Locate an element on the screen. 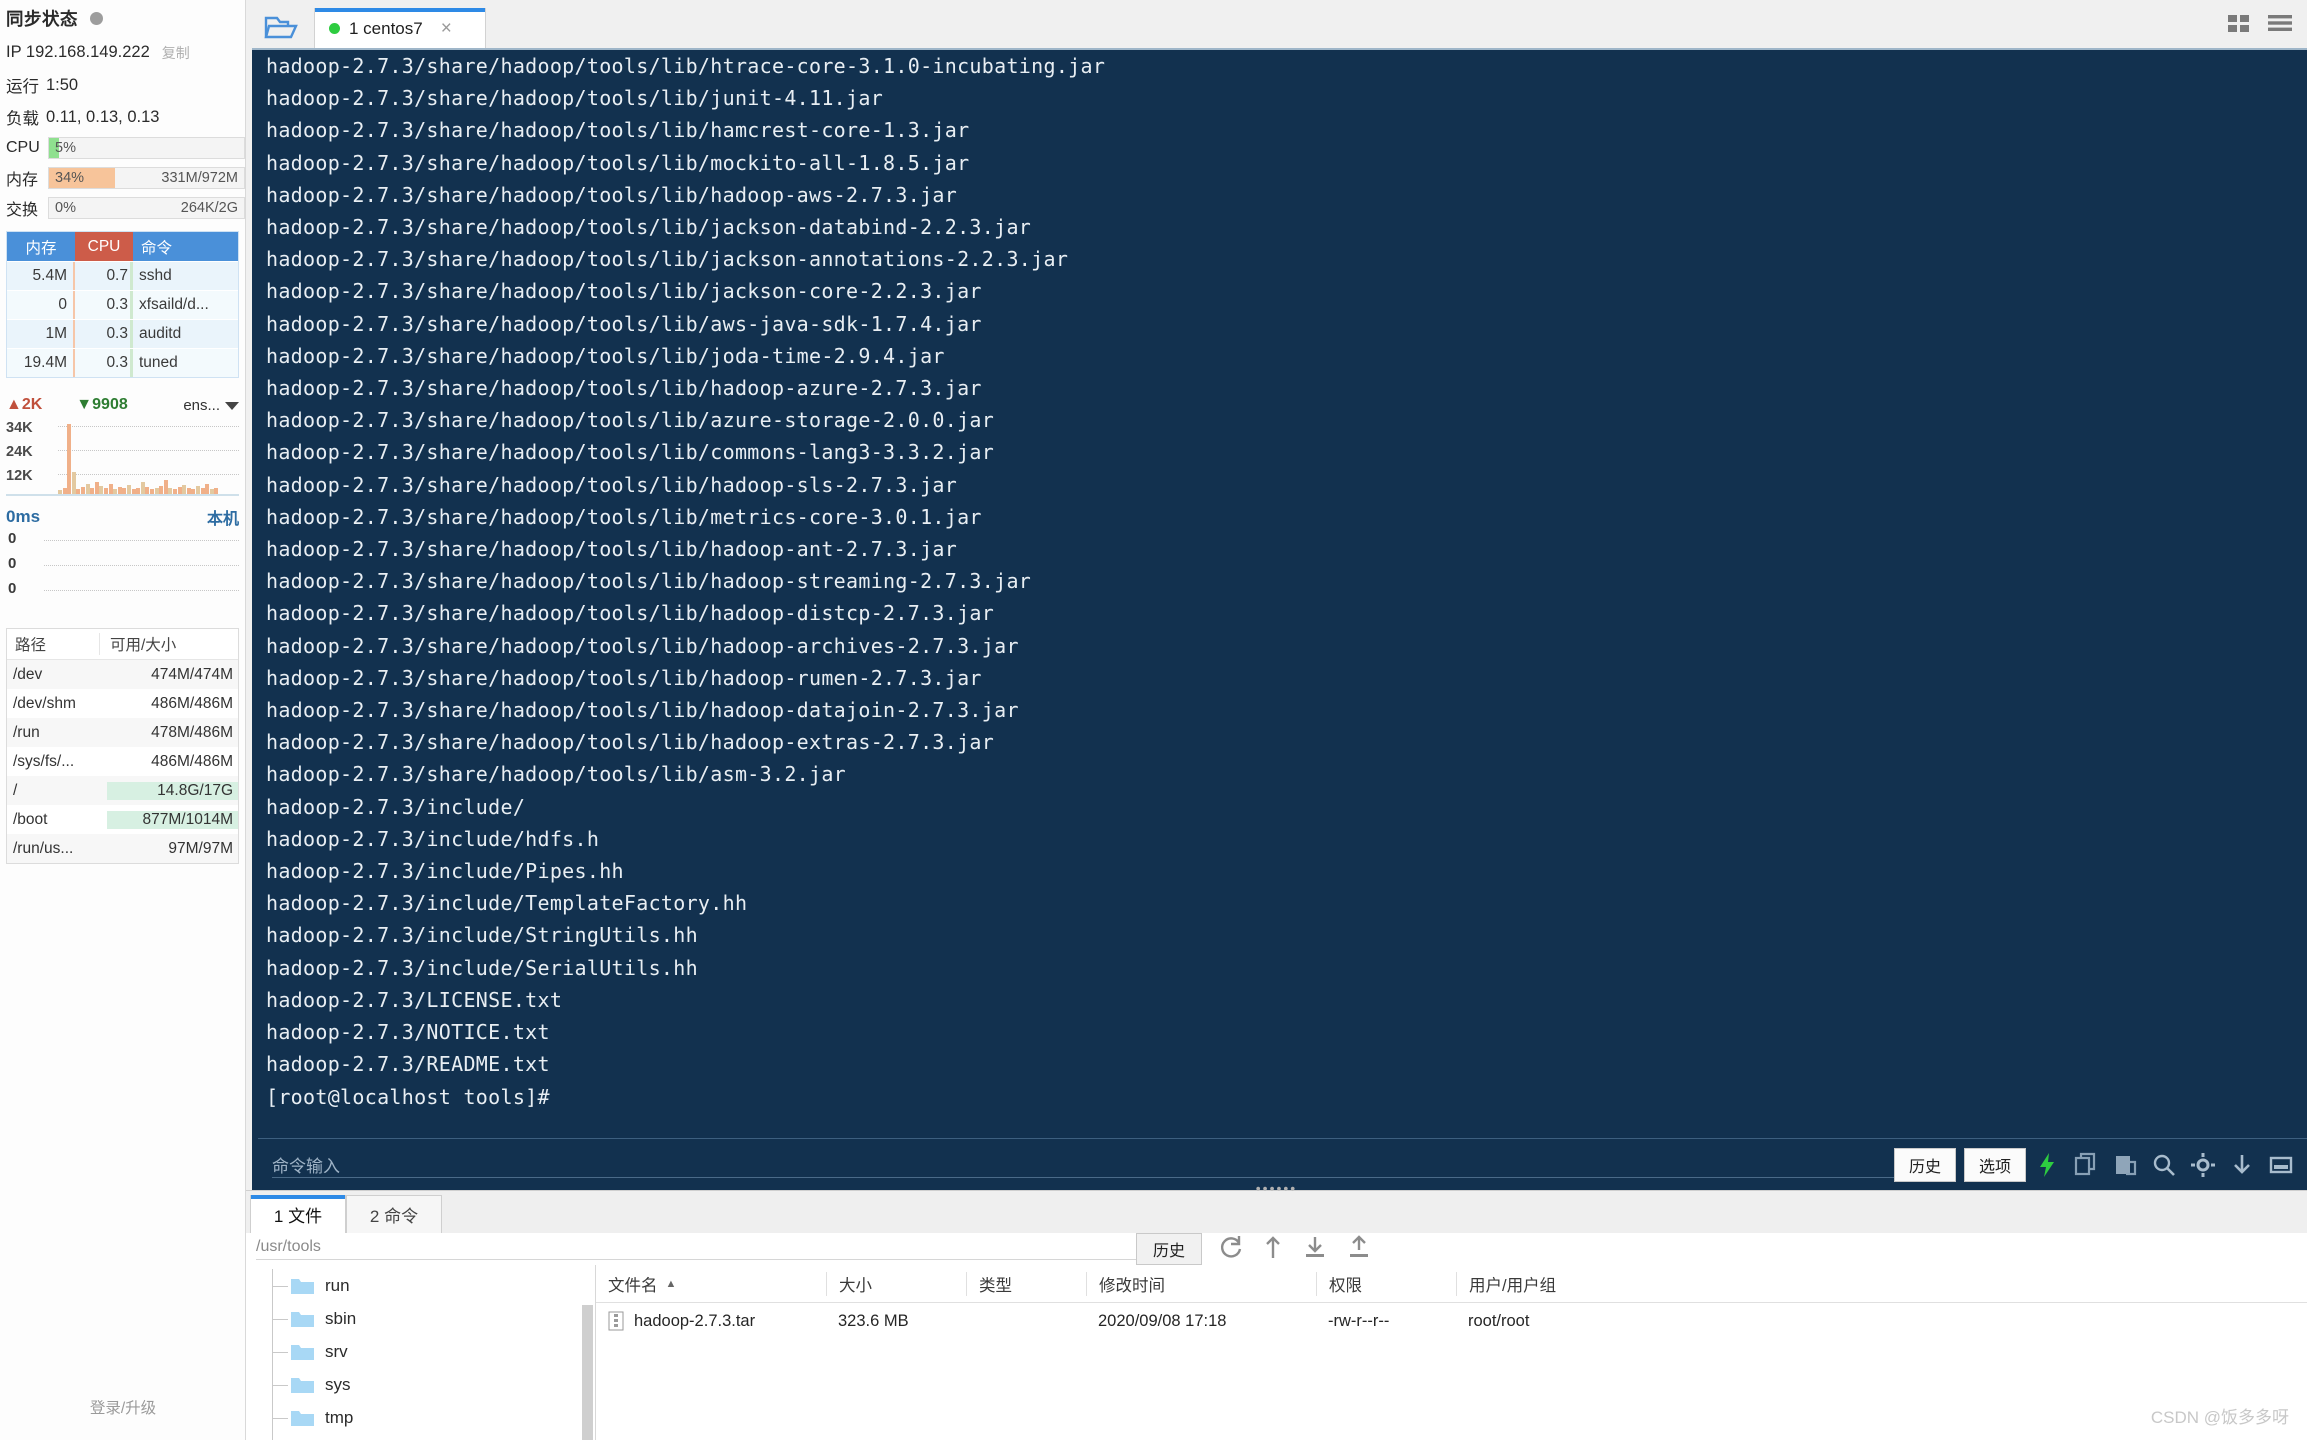  loadavg-value: 0.11, 0.13, 0.13 is located at coordinates (103, 116).